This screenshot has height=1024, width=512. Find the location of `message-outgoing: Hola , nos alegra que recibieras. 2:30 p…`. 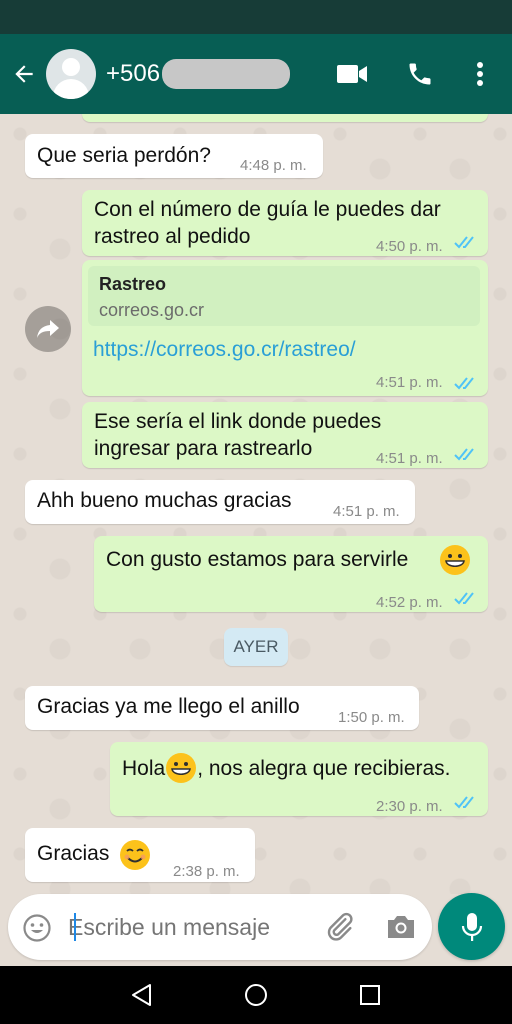

message-outgoing: Hola , nos alegra que recibieras. 2:30 p… is located at coordinates (299, 779).